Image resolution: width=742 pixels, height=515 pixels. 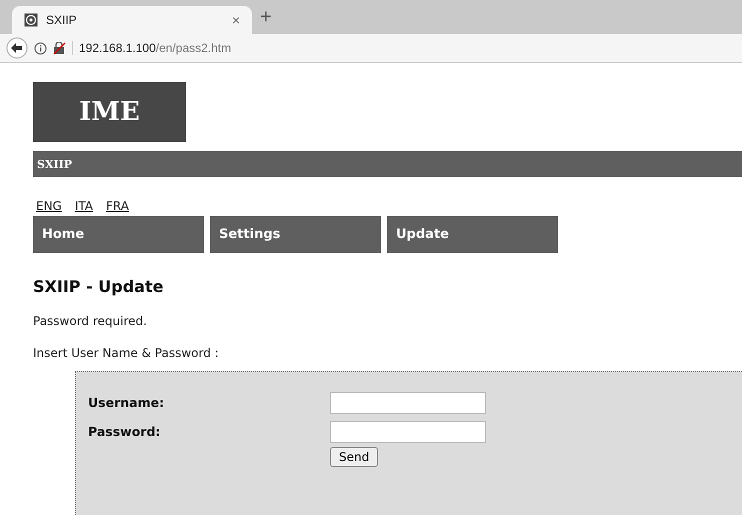 I want to click on back-icon, so click(x=17, y=48).